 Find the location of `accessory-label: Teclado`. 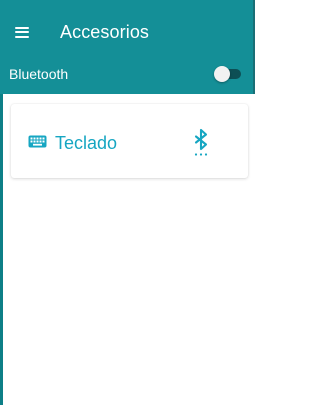

accessory-label: Teclado is located at coordinates (86, 143).